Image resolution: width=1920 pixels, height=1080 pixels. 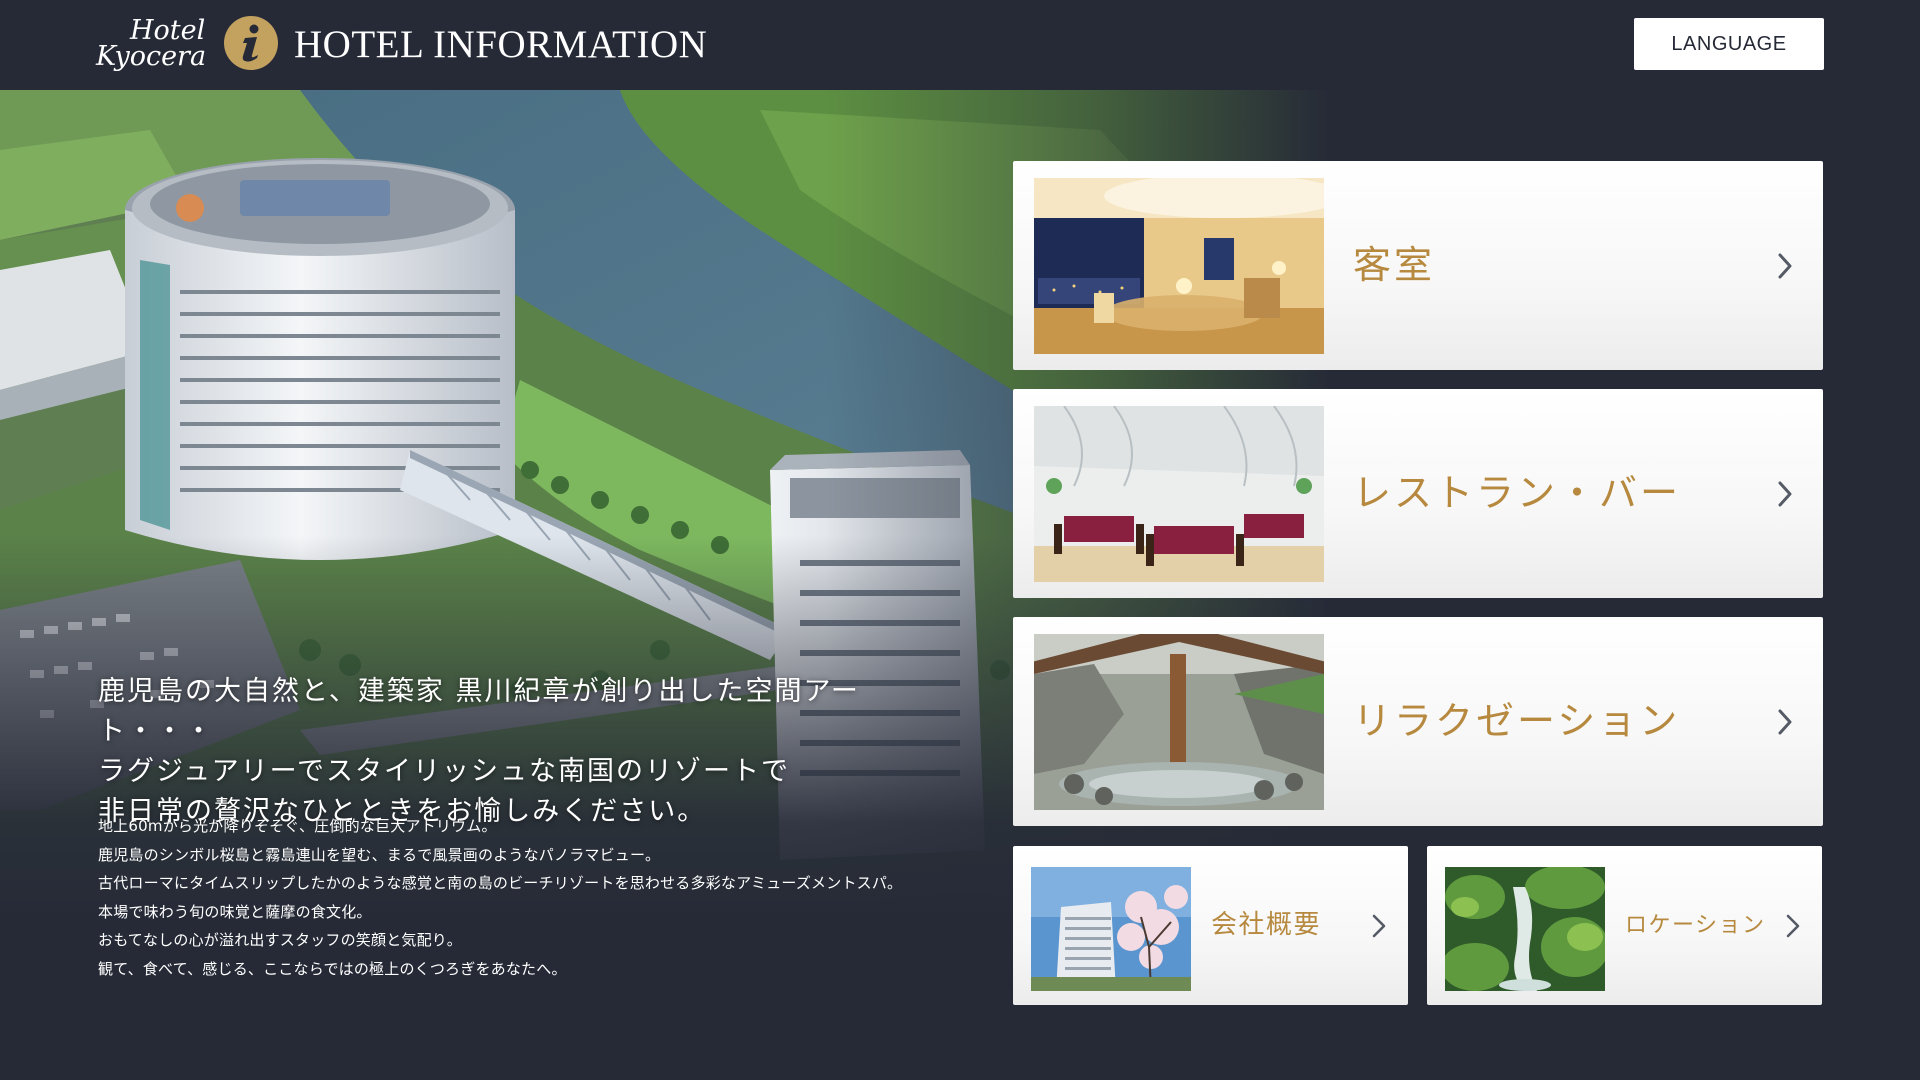 What do you see at coordinates (151, 56) in the screenshot?
I see `logo-line-2: Kyocera` at bounding box center [151, 56].